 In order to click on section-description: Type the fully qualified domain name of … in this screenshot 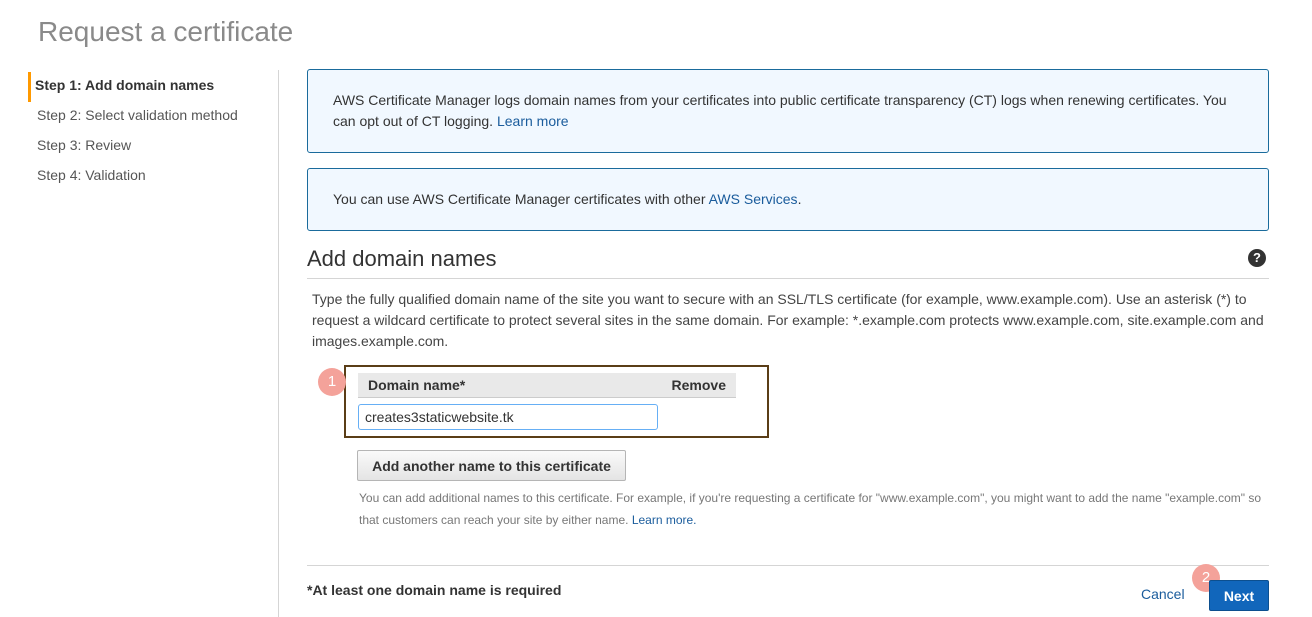, I will do `click(788, 320)`.